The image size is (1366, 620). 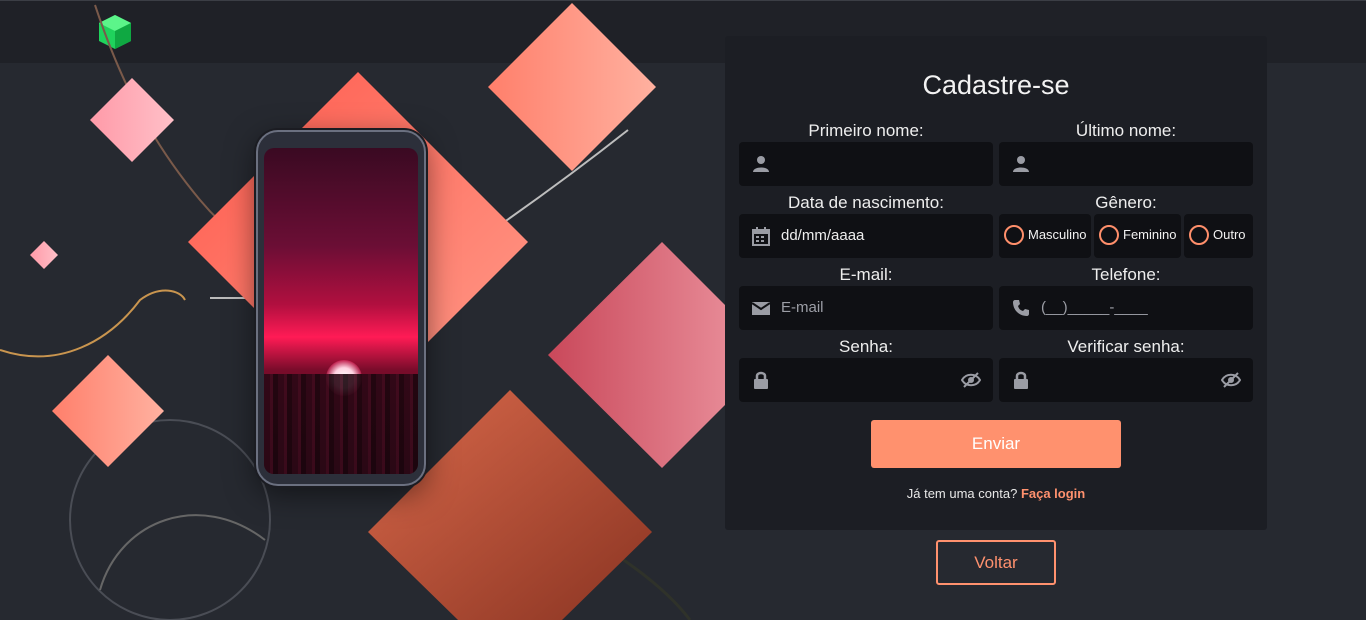 I want to click on login-prompt-text: Já tem uma conta?, so click(x=962, y=493).